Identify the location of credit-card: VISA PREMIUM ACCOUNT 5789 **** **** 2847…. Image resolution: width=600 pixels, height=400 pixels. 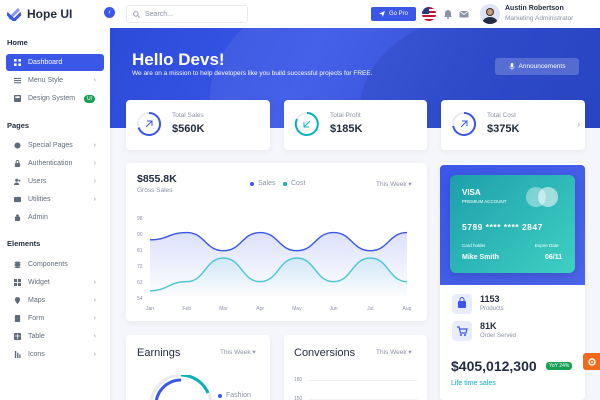
(512, 224).